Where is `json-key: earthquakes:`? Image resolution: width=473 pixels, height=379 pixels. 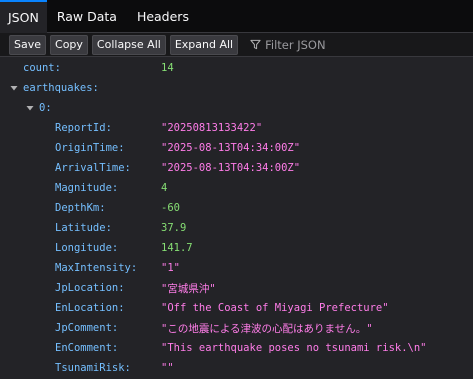
json-key: earthquakes: is located at coordinates (61, 88).